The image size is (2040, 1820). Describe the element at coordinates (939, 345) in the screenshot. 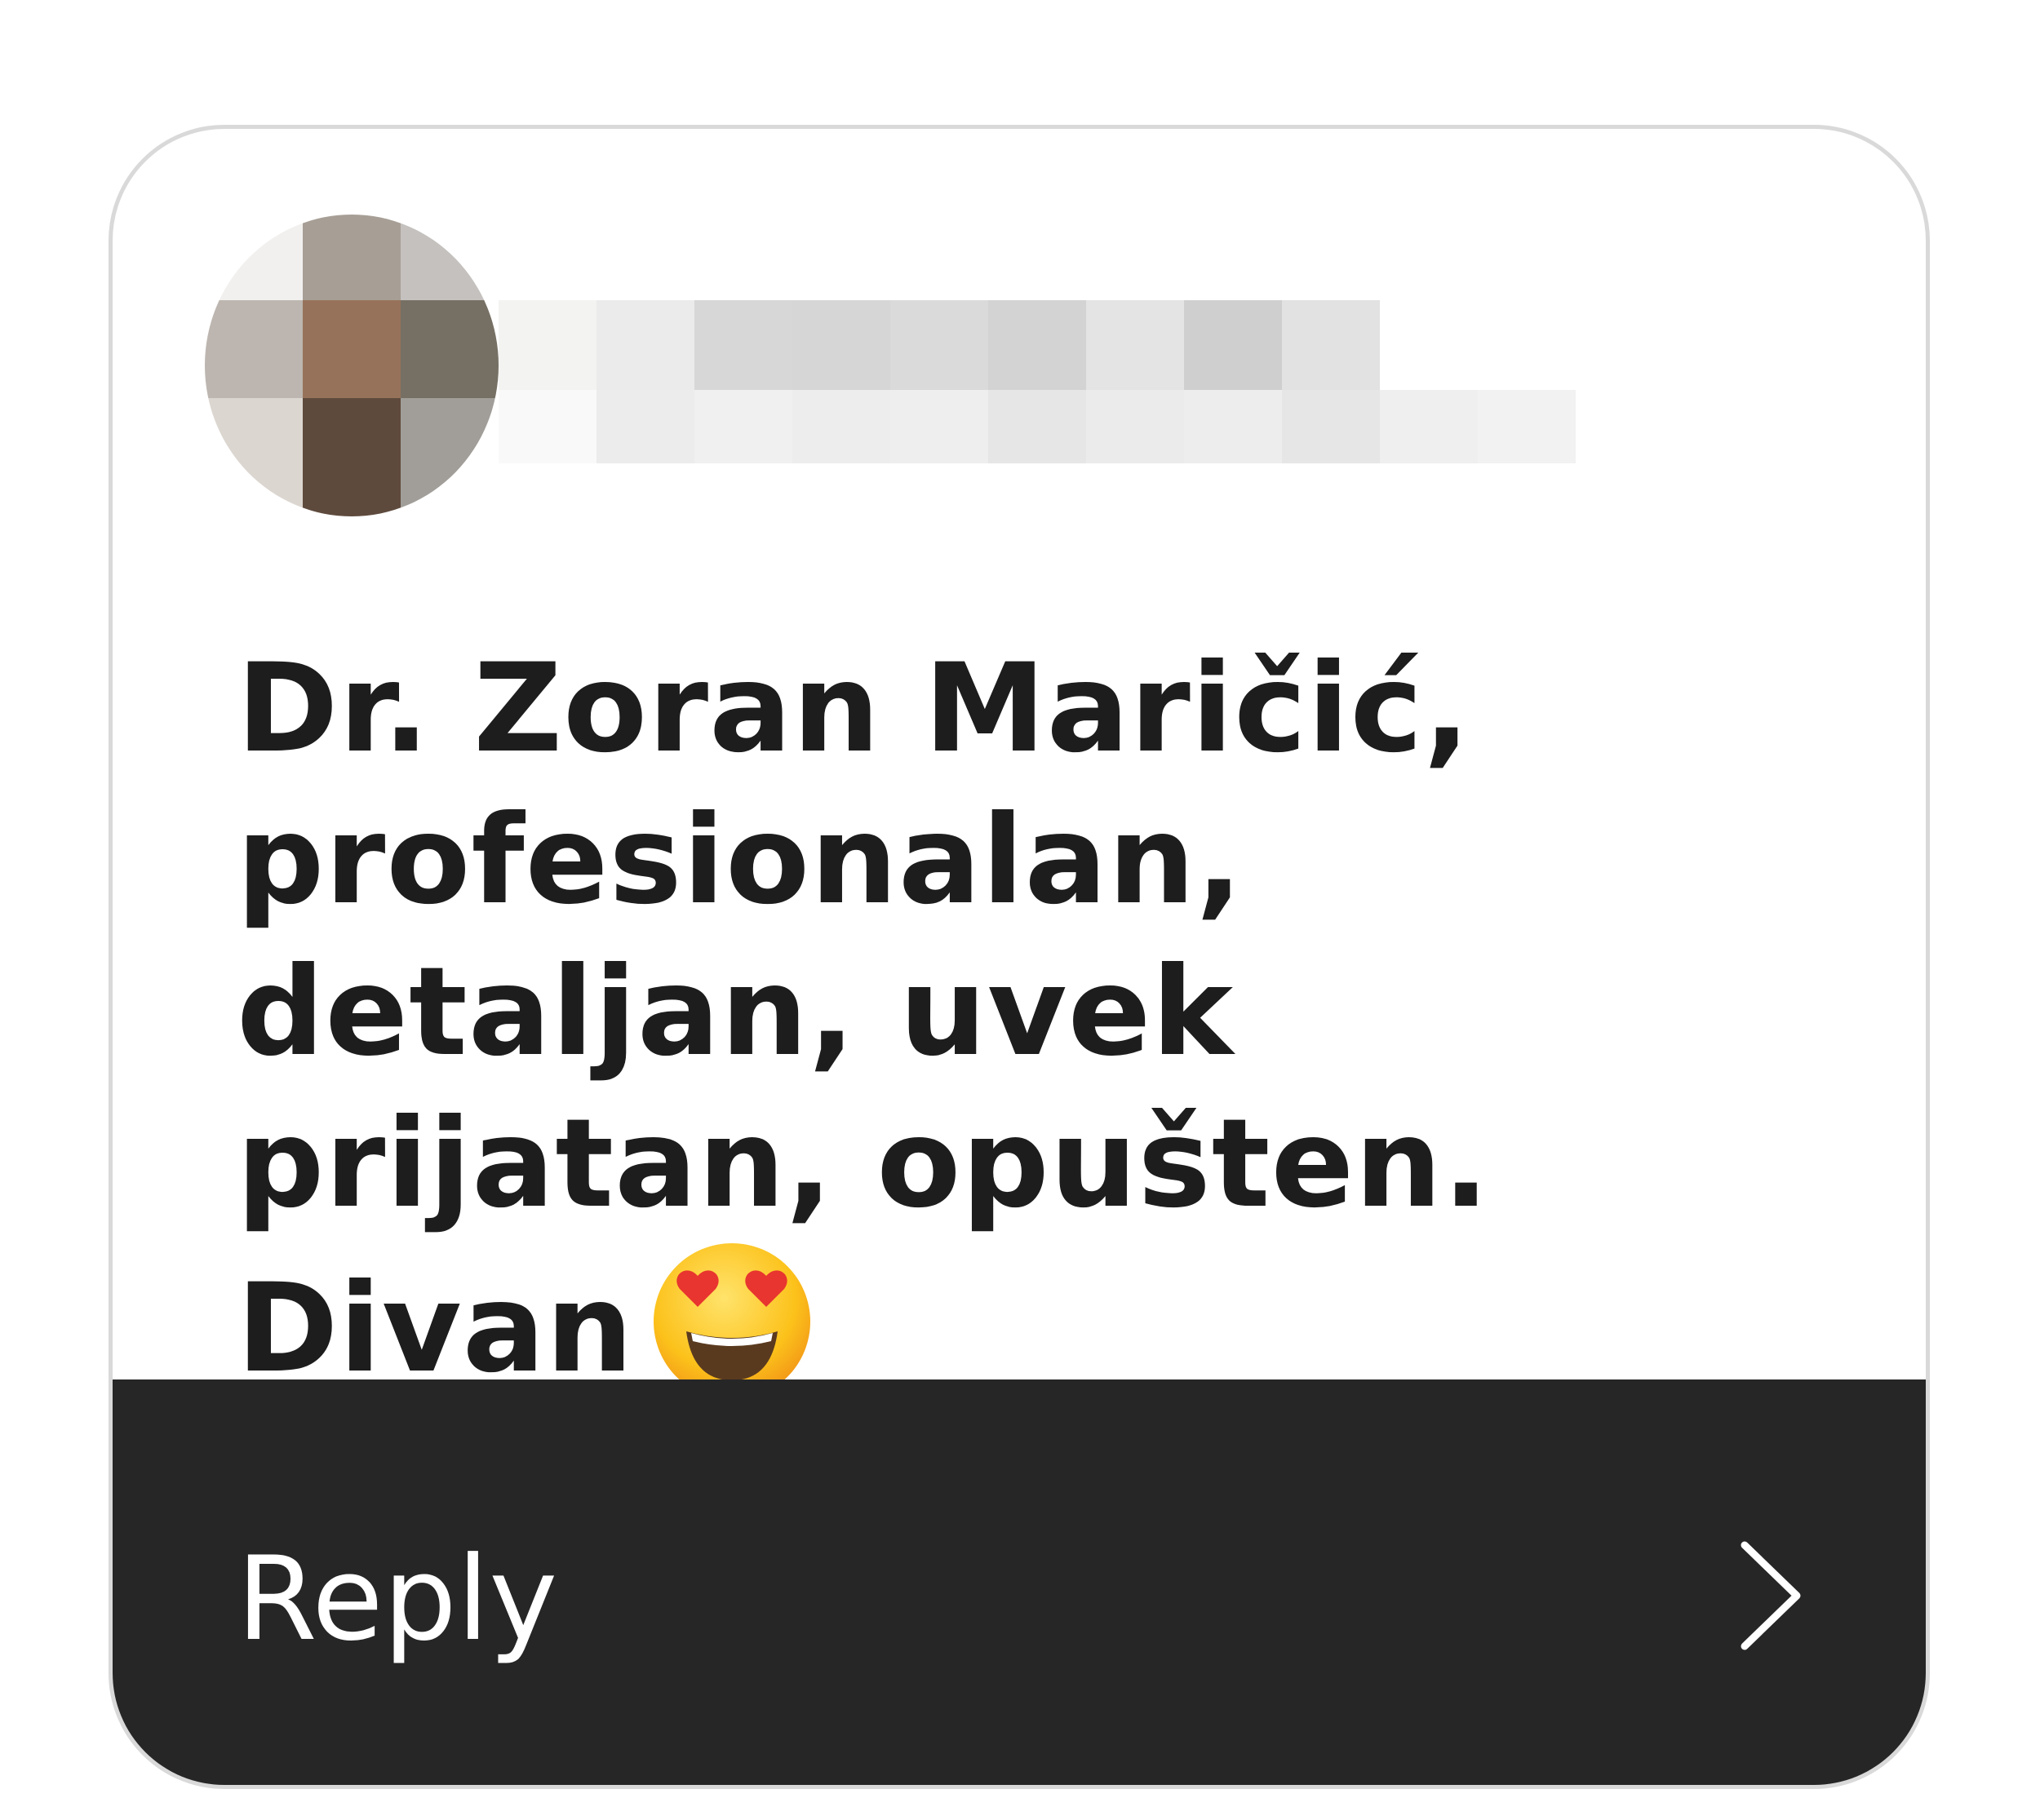

I see `blurred-username` at that location.